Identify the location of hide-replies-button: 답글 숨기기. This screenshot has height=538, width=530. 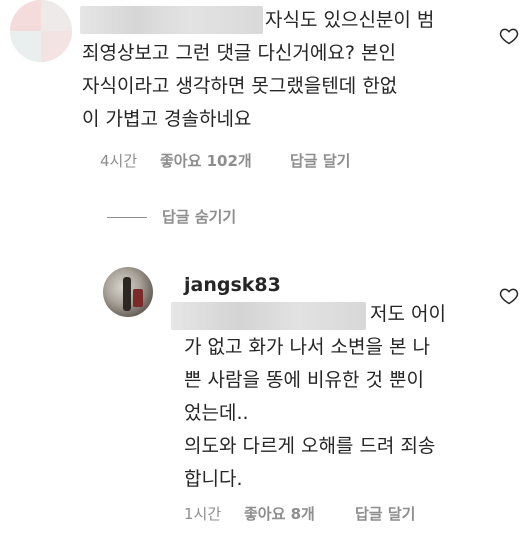
(199, 217).